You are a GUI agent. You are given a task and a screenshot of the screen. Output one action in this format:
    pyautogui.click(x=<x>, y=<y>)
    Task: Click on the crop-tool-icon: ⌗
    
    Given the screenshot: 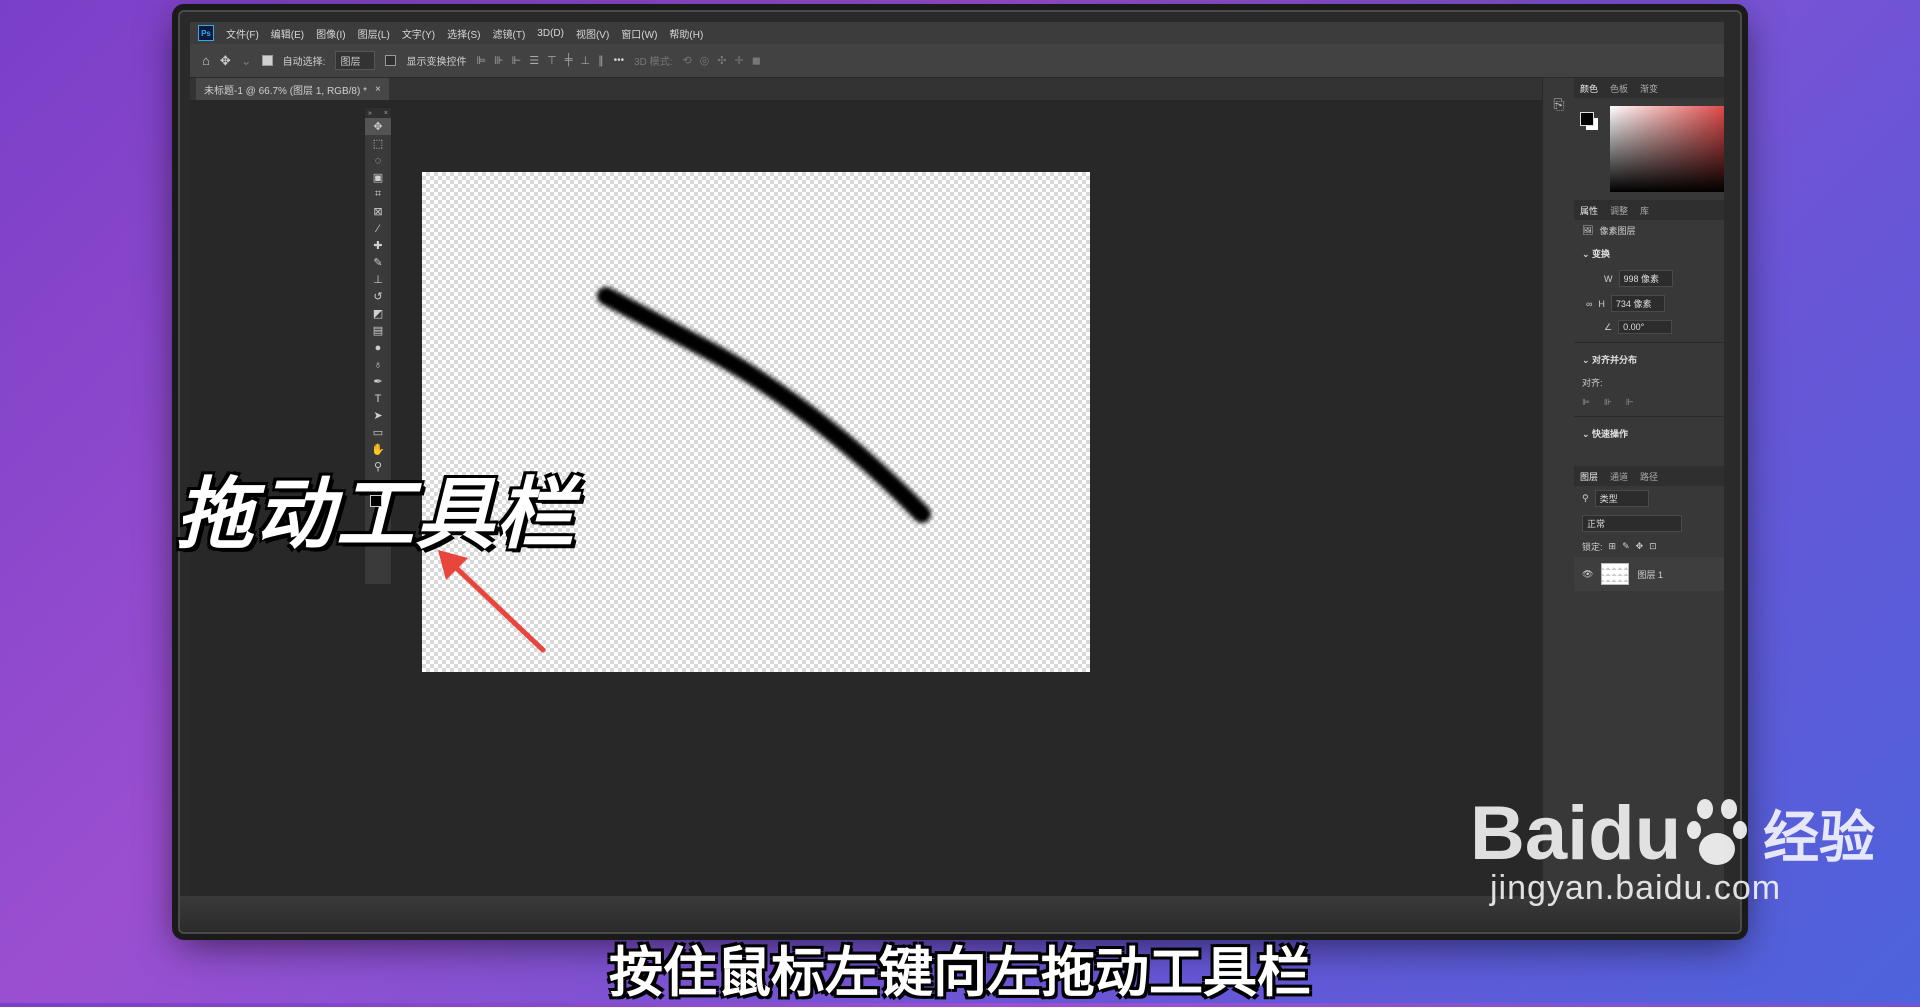 What is the action you would take?
    pyautogui.click(x=378, y=194)
    